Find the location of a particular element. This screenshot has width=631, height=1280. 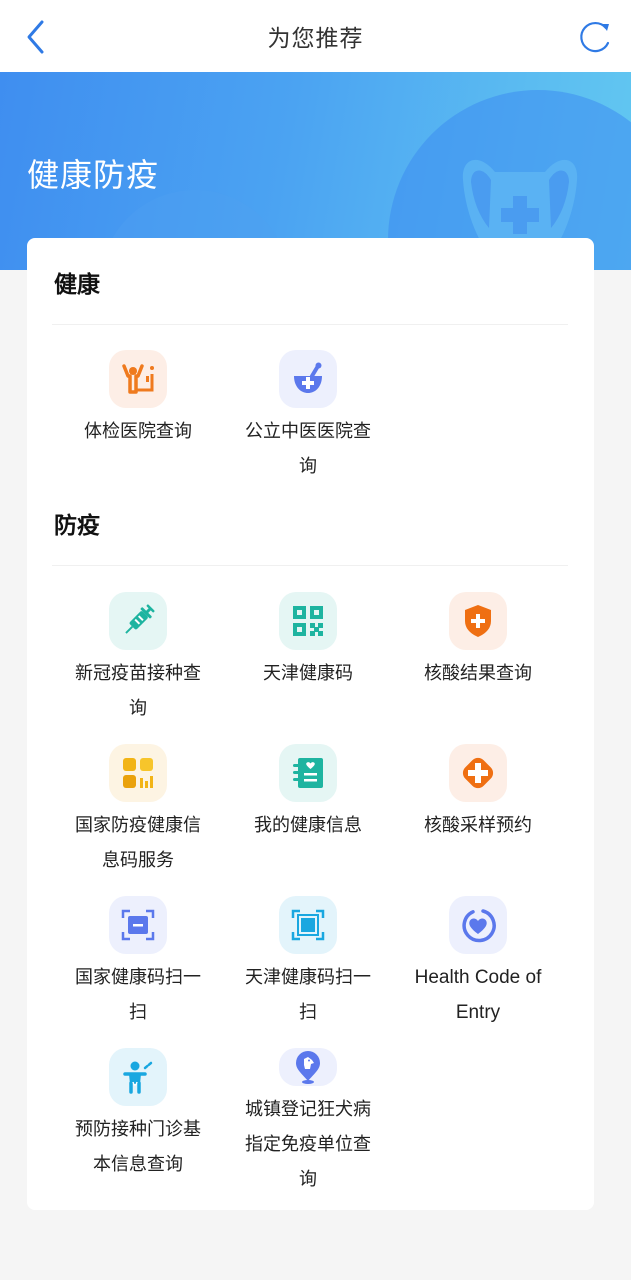

service-item-label: 城镇登记狂犬病指定免疫单位查询 is located at coordinates (308, 1144).